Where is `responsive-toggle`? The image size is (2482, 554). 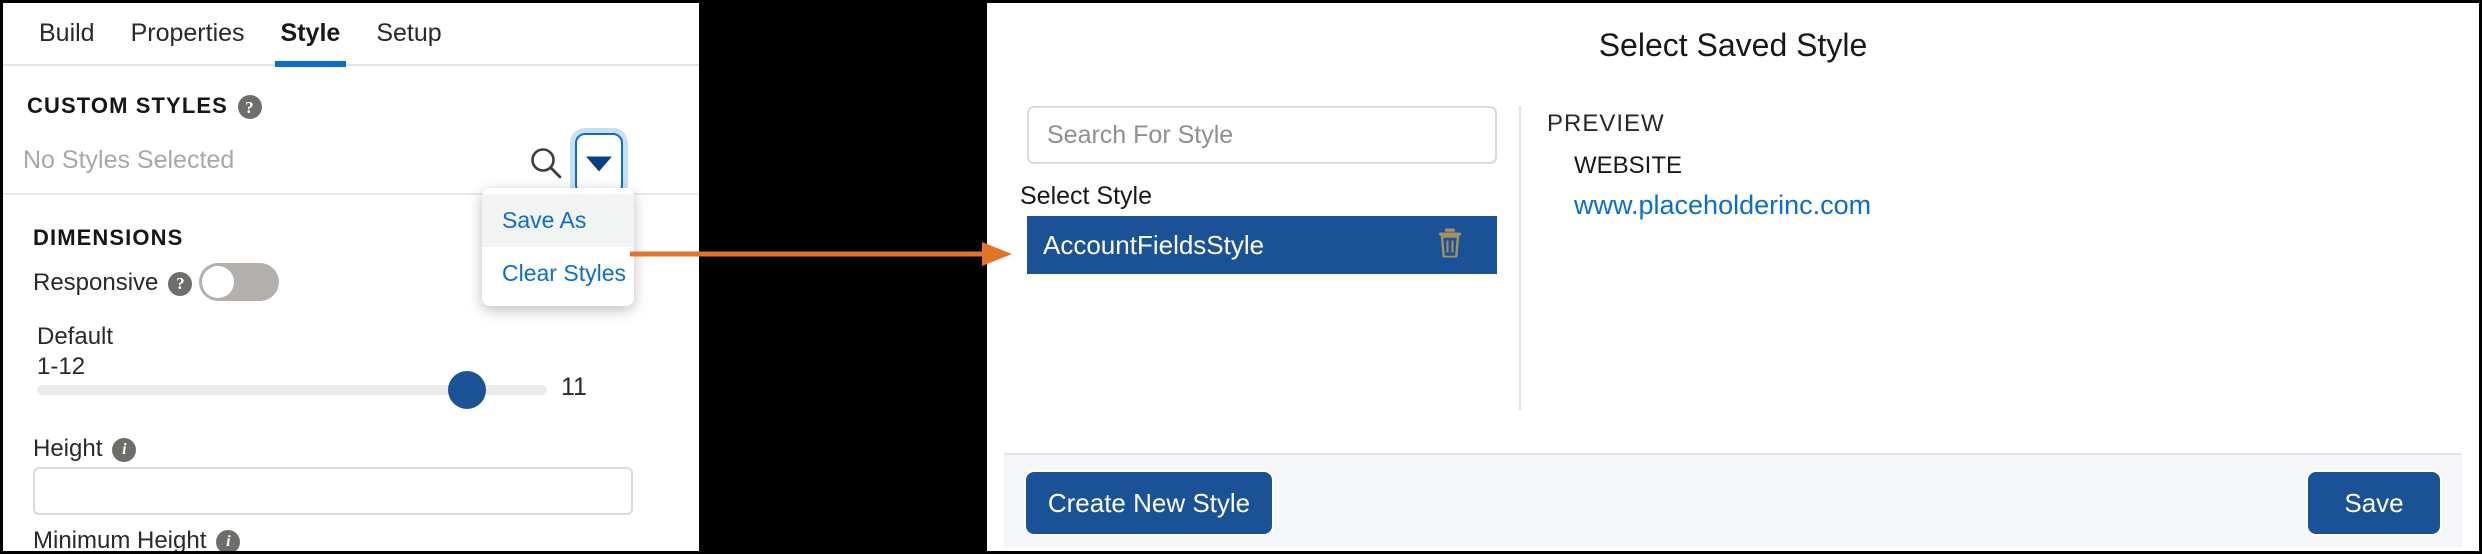 responsive-toggle is located at coordinates (239, 282).